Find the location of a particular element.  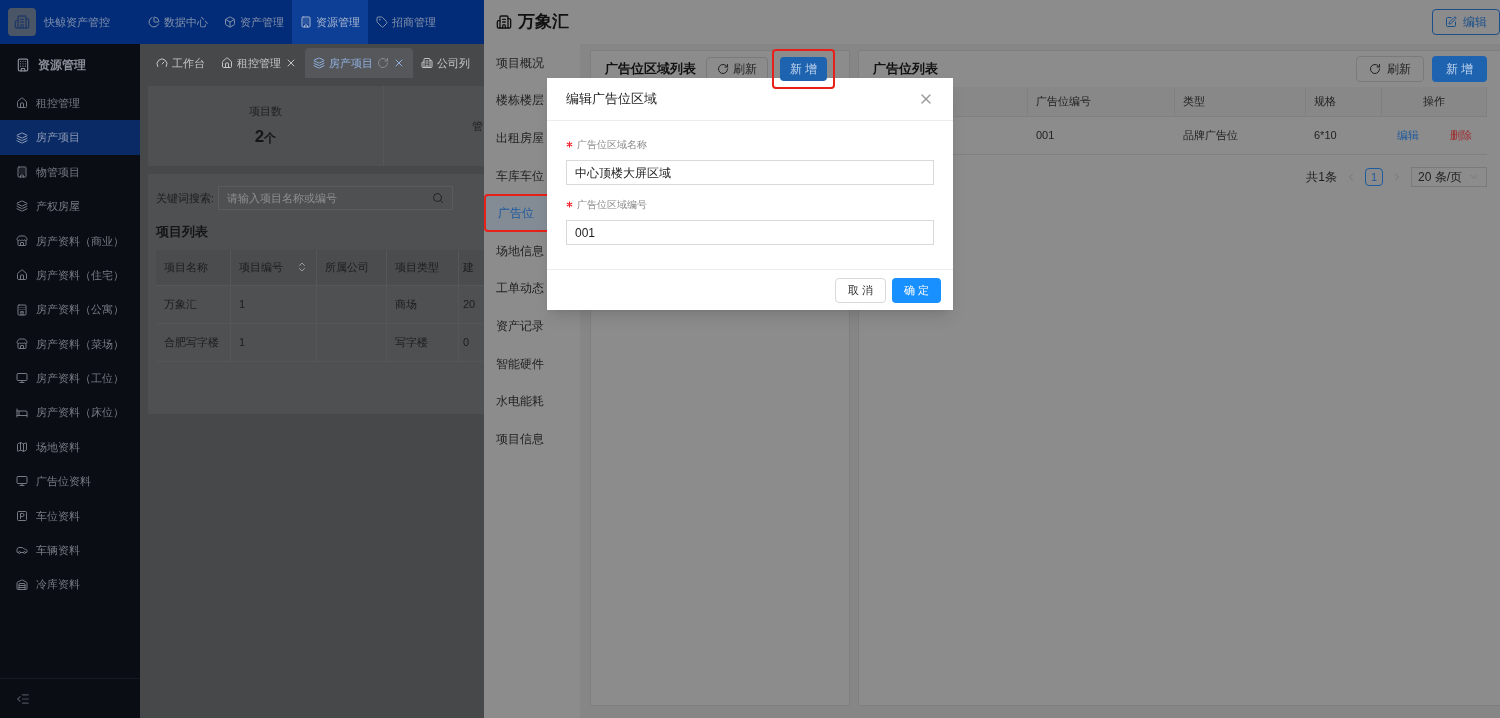

input-field: 001 is located at coordinates (750, 232).